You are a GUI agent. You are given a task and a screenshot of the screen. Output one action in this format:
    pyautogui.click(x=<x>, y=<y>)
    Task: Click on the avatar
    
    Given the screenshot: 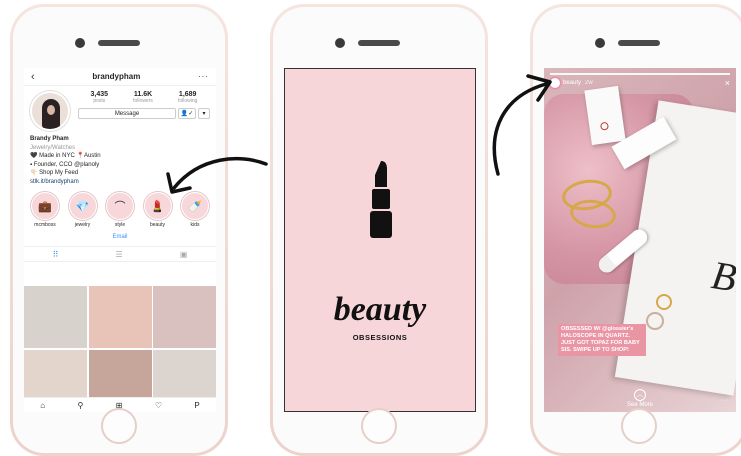 What is the action you would take?
    pyautogui.click(x=50, y=111)
    